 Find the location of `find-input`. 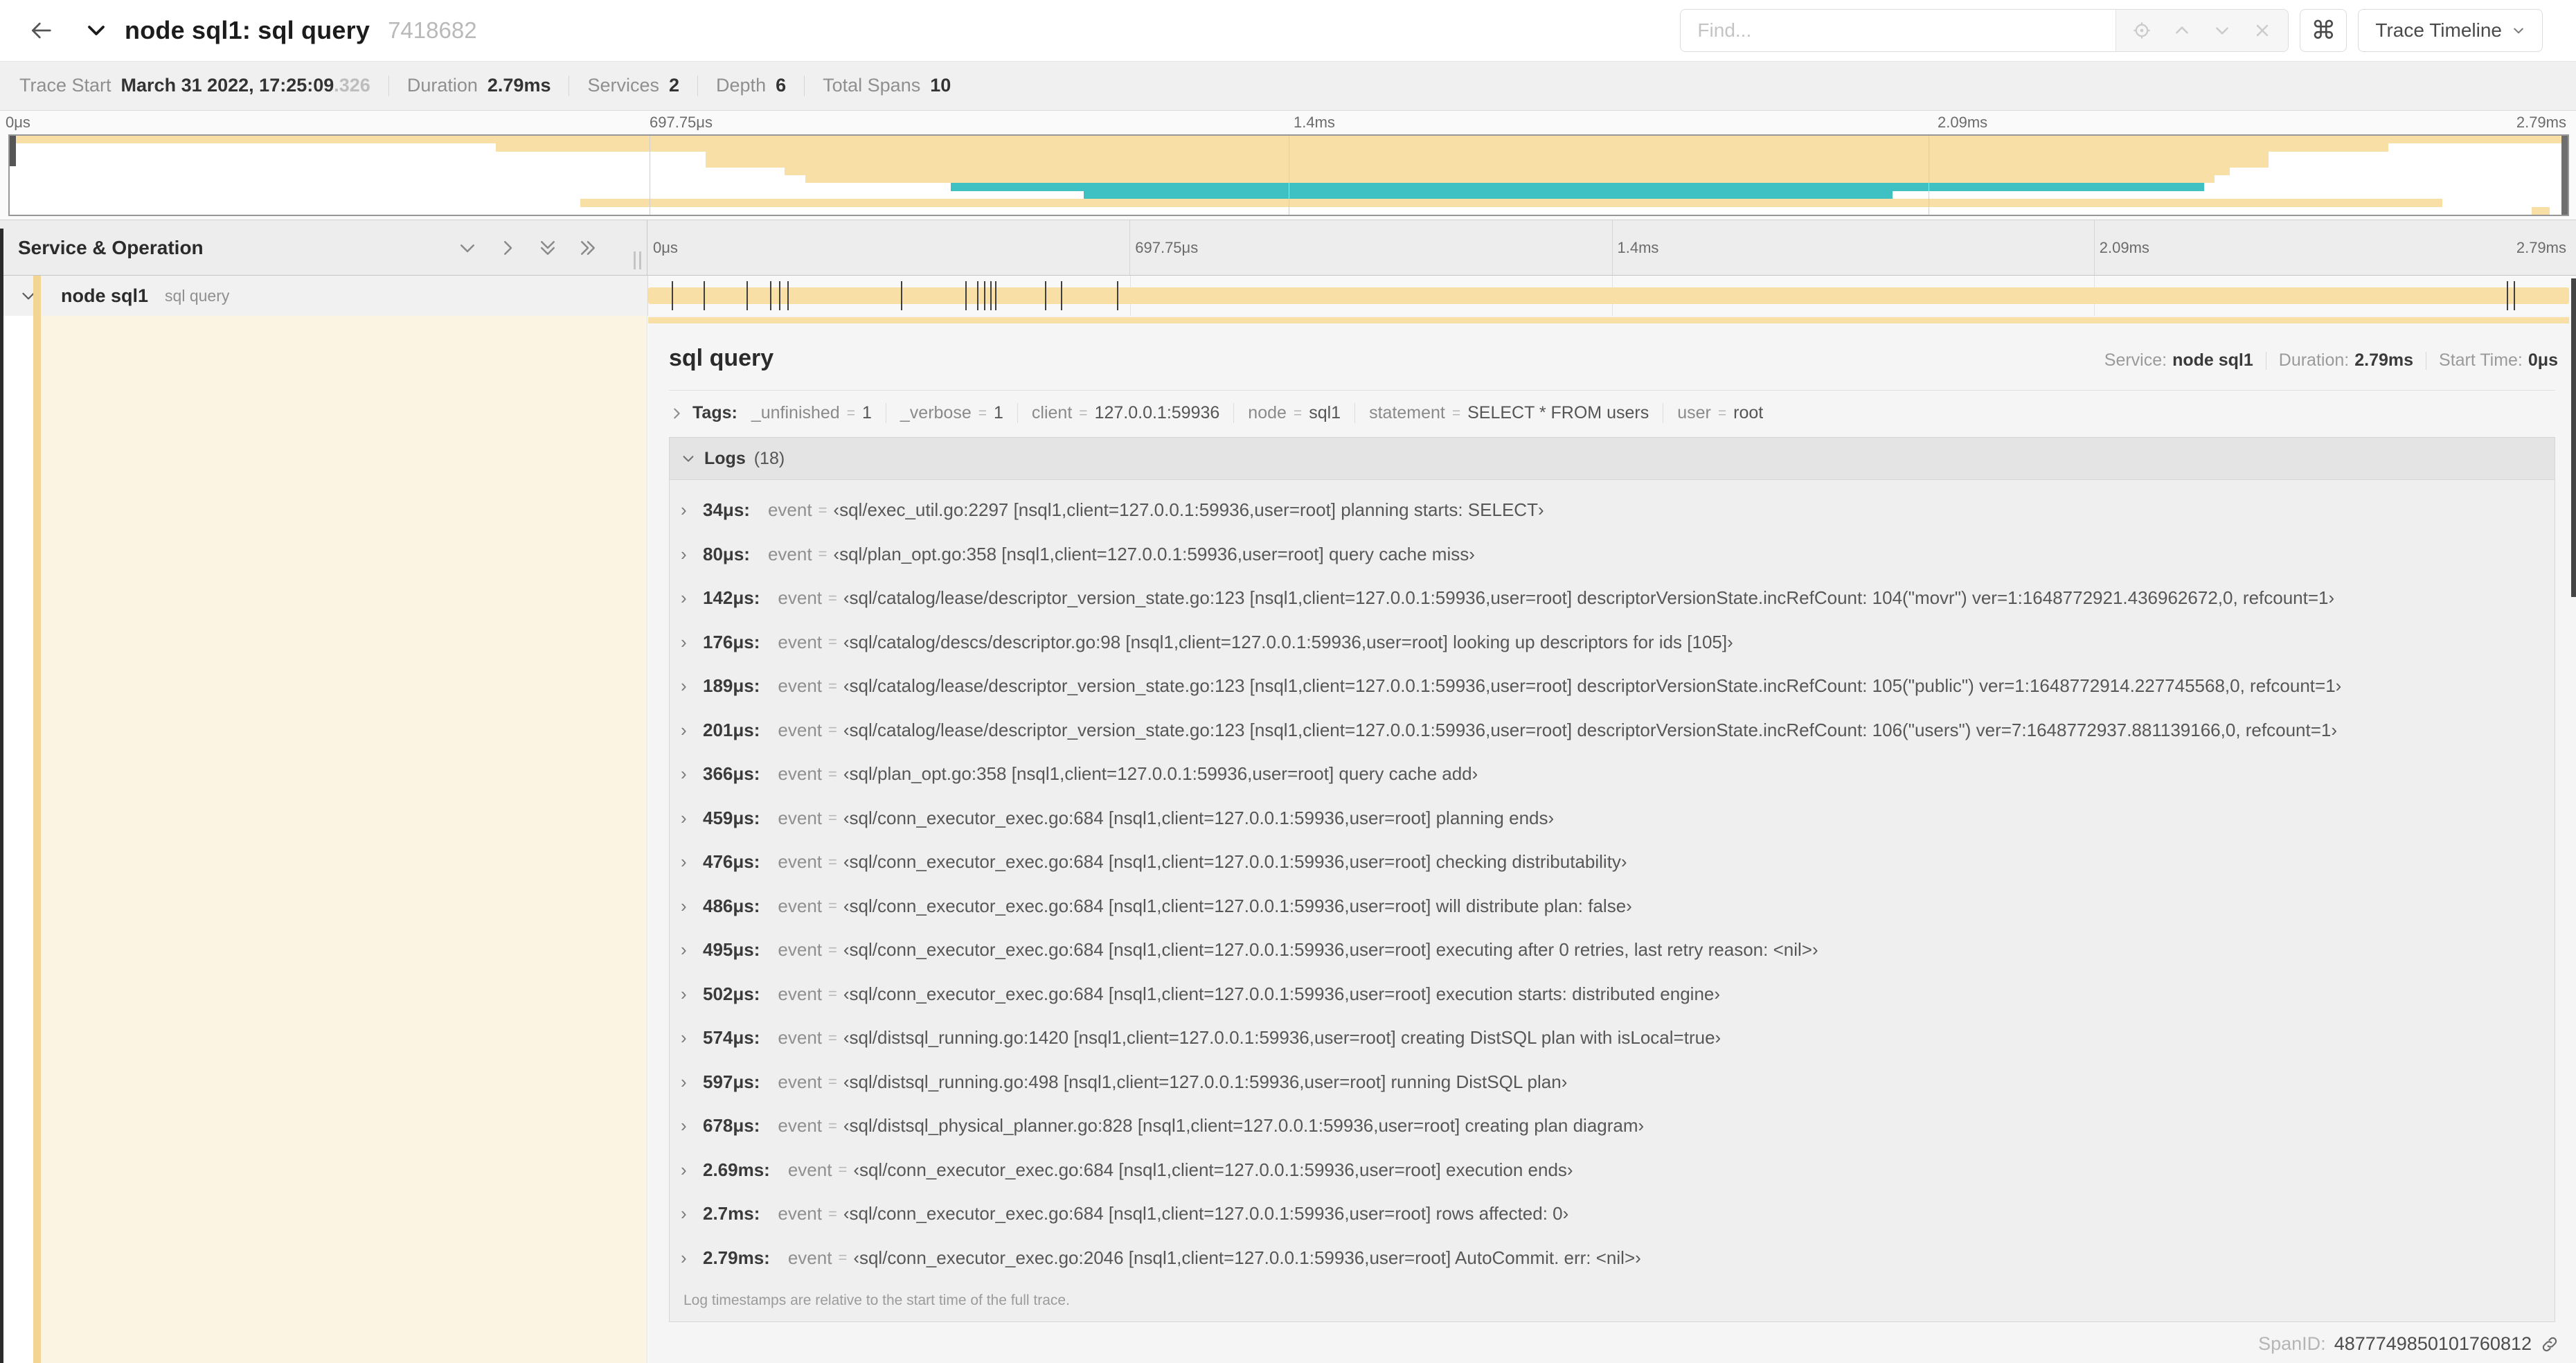

find-input is located at coordinates (1898, 31).